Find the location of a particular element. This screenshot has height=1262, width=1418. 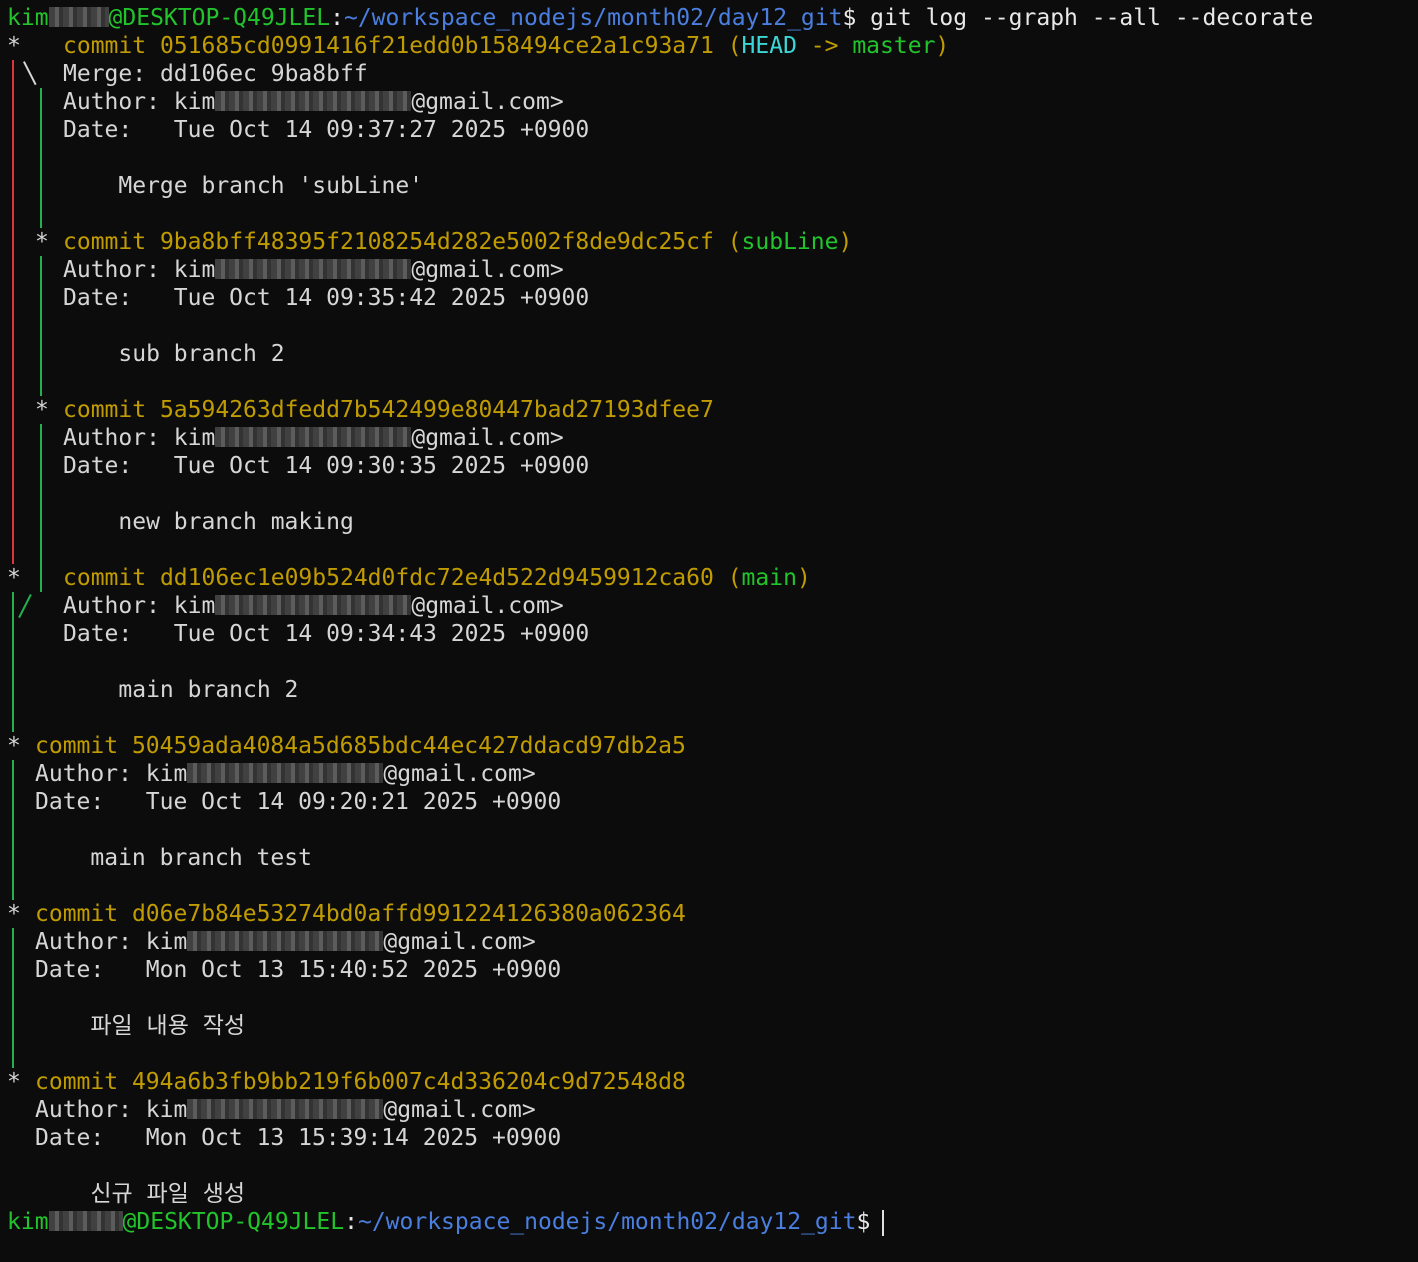

commit-hash: 5a594263dfedd7b542499e80447bad27193dfee7 is located at coordinates (437, 410).